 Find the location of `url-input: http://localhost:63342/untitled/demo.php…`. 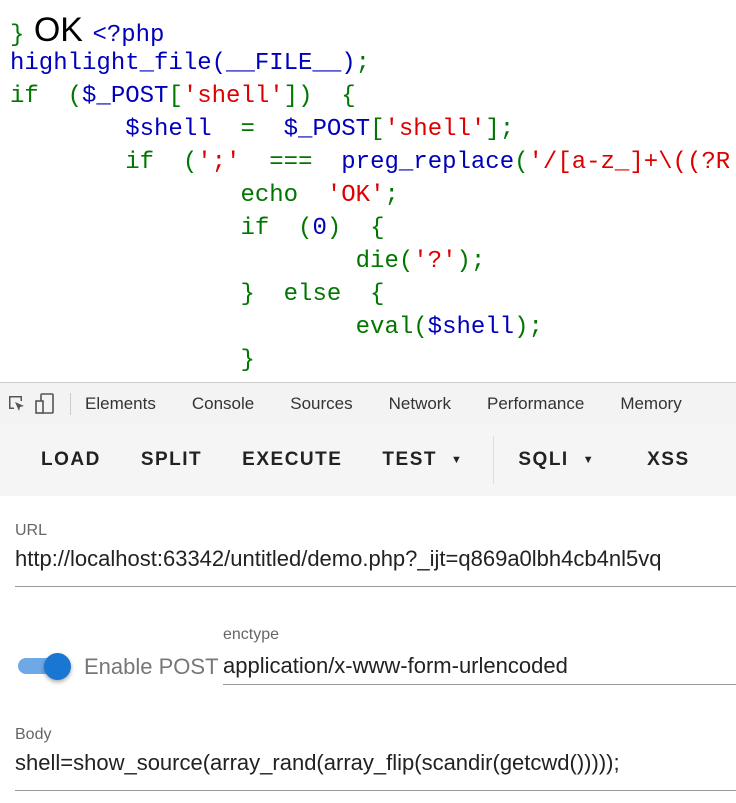

url-input: http://localhost:63342/untitled/demo.php… is located at coordinates (338, 559).